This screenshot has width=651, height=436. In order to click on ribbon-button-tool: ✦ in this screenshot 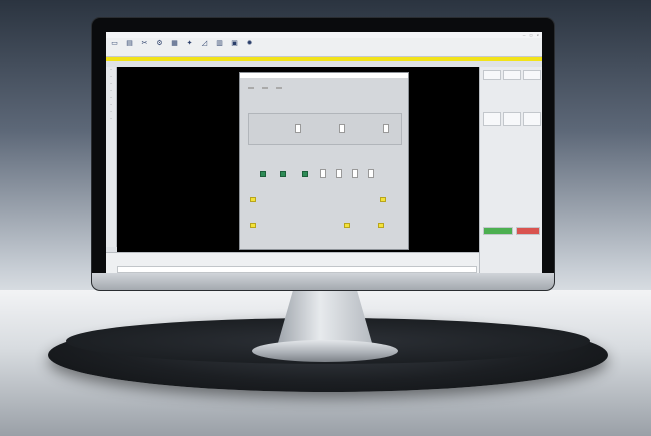, I will do `click(189, 43)`.